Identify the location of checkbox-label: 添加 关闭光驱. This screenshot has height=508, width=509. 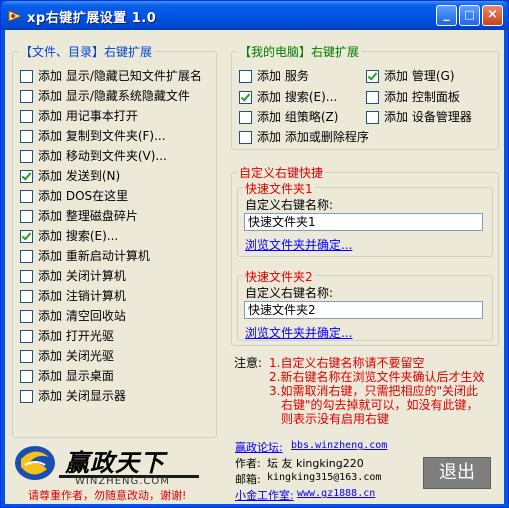
(76, 356).